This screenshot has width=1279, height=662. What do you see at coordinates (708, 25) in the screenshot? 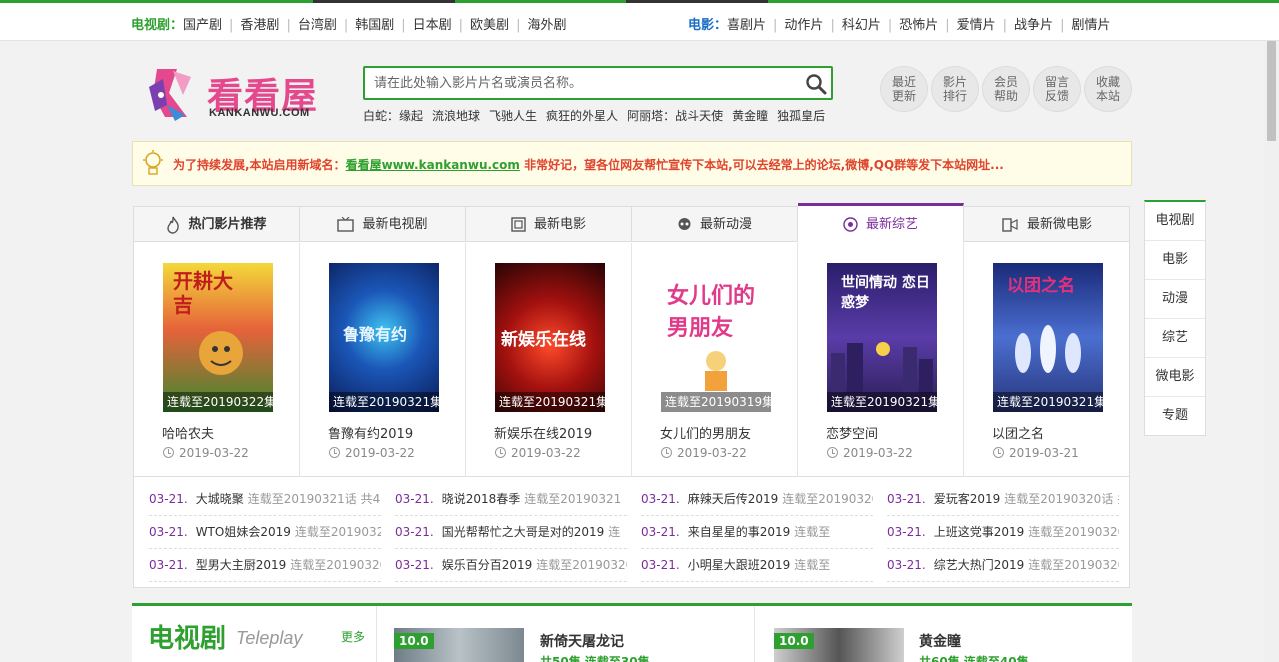
I see `movie-nav-label: 电影：` at bounding box center [708, 25].